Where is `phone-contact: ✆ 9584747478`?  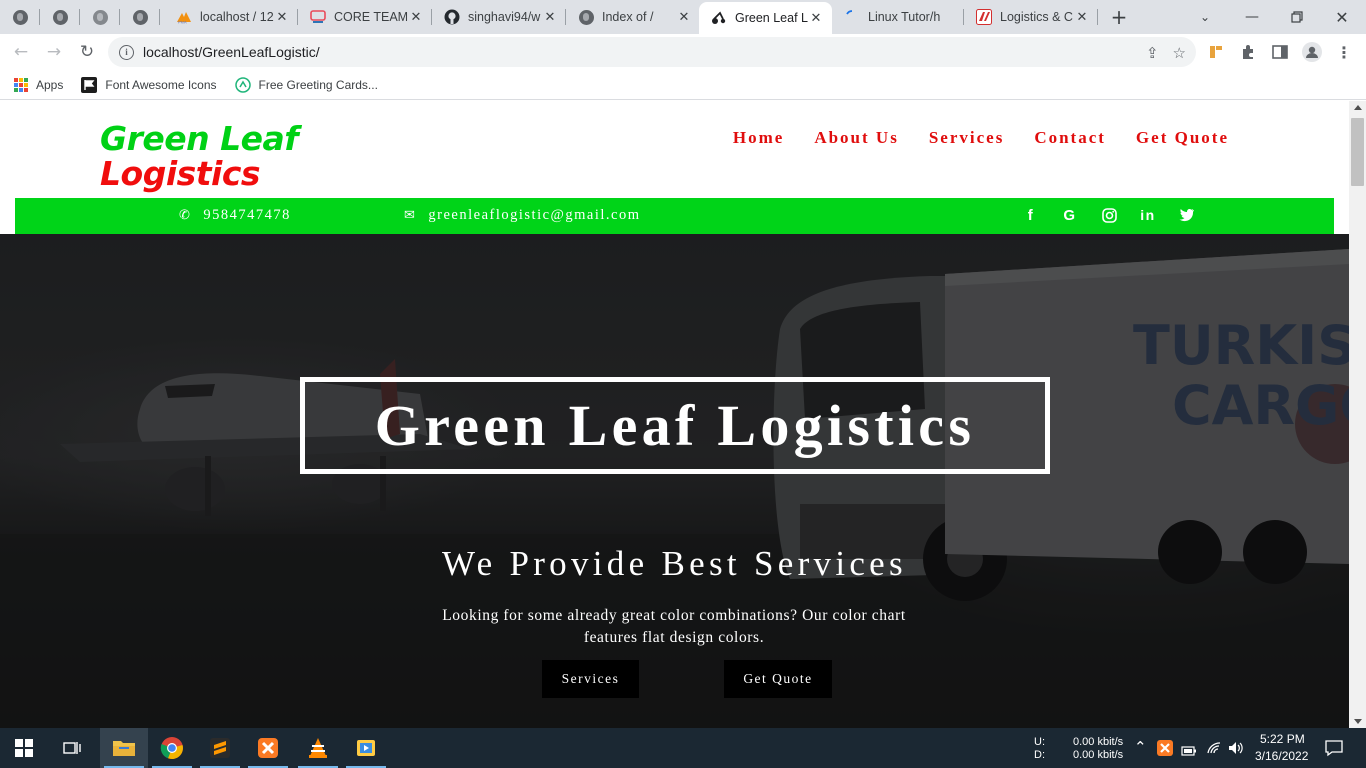 phone-contact: ✆ 9584747478 is located at coordinates (235, 215).